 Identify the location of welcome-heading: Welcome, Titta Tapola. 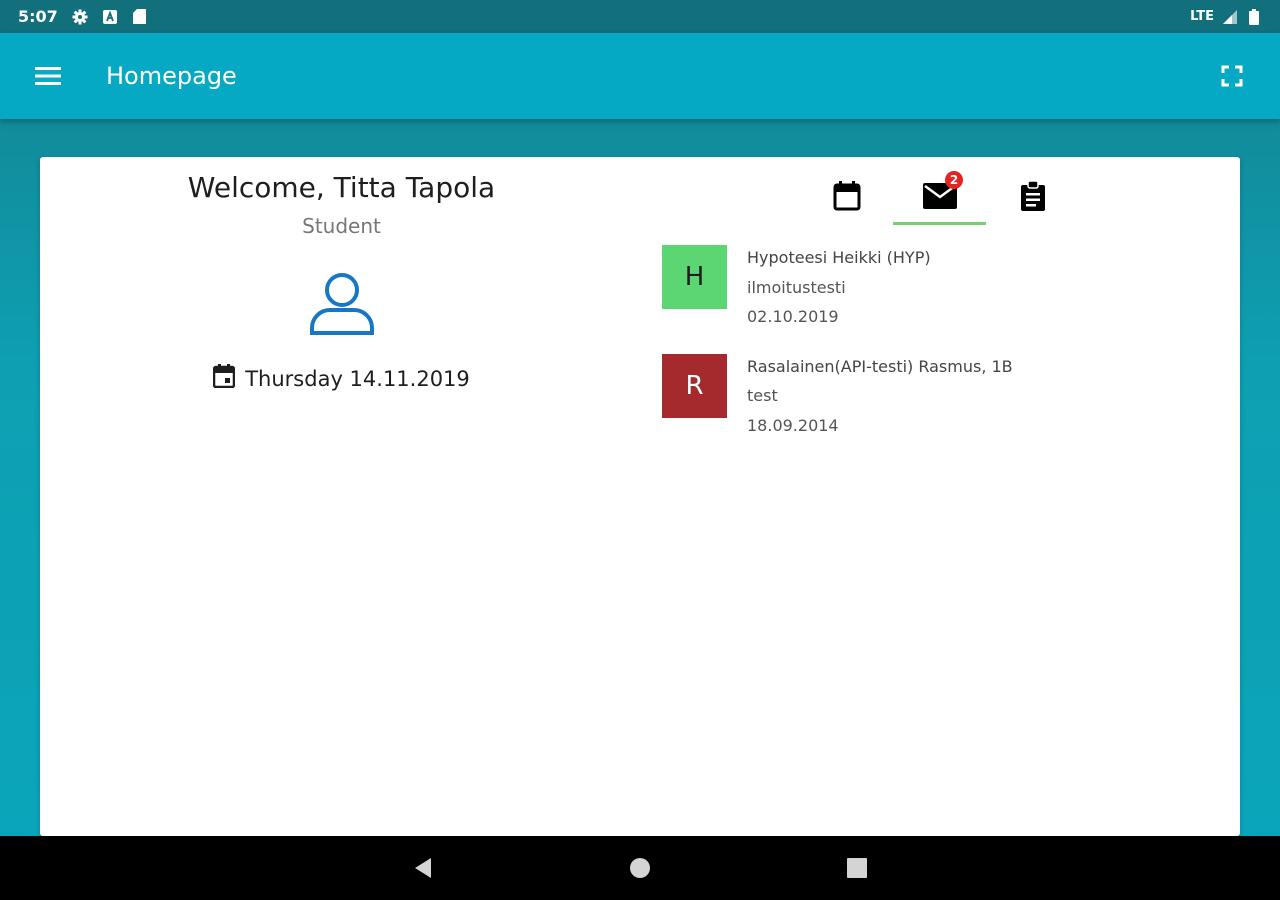
(341, 187).